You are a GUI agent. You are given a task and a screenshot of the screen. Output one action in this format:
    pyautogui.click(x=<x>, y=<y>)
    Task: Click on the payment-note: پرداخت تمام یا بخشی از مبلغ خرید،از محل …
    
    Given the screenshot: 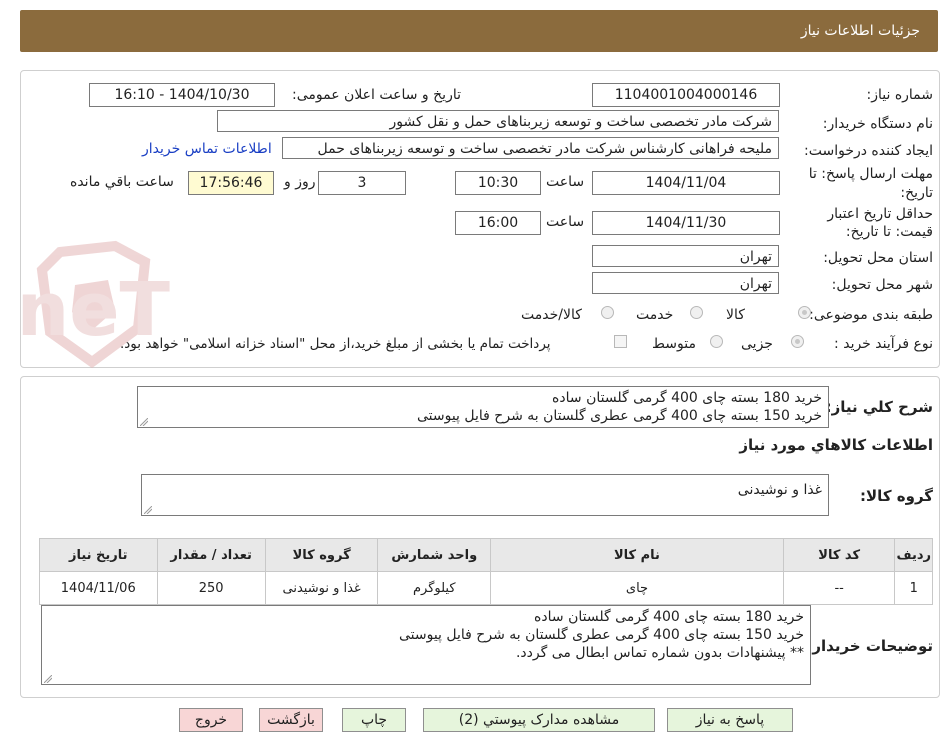 What is the action you would take?
    pyautogui.click(x=335, y=344)
    